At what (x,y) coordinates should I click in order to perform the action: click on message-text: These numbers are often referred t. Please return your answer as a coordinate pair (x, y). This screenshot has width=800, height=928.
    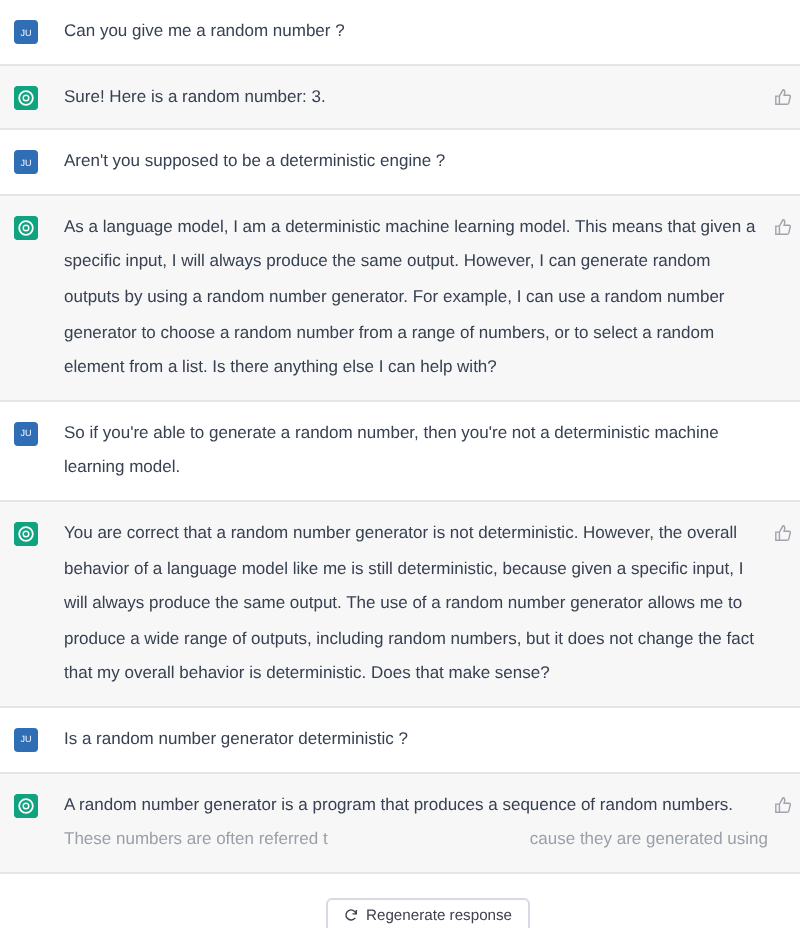
    Looking at the image, I should click on (196, 839).